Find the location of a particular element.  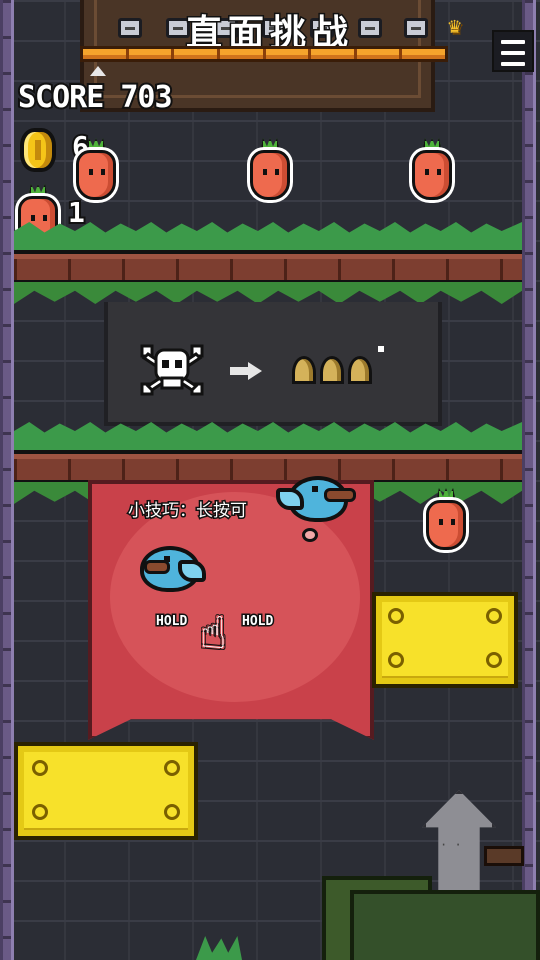

hold-label-left: HOLD is located at coordinates (171, 622).